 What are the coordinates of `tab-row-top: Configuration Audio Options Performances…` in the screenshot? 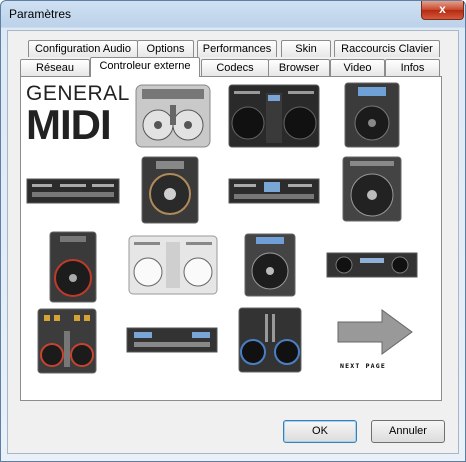 It's located at (233, 48).